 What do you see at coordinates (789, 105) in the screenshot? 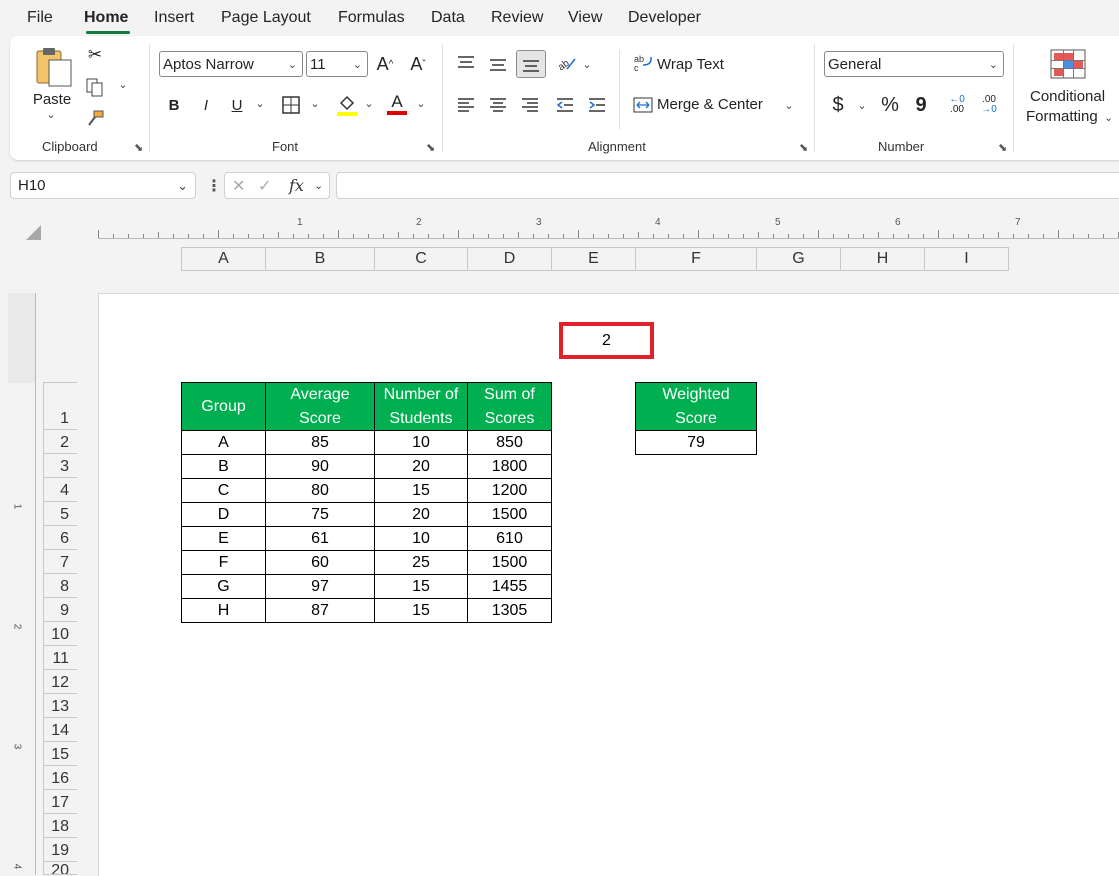
I see `merge-chevron-icon: ⌄` at bounding box center [789, 105].